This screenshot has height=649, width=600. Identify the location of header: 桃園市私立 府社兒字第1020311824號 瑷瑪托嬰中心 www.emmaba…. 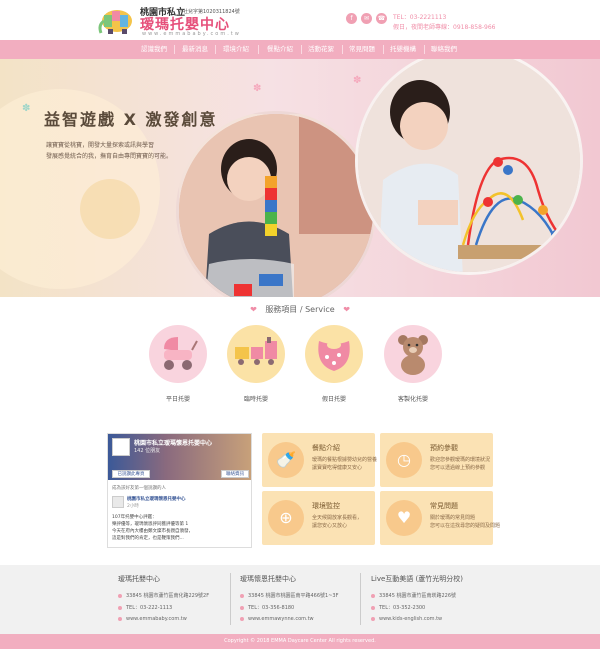
(300, 20).